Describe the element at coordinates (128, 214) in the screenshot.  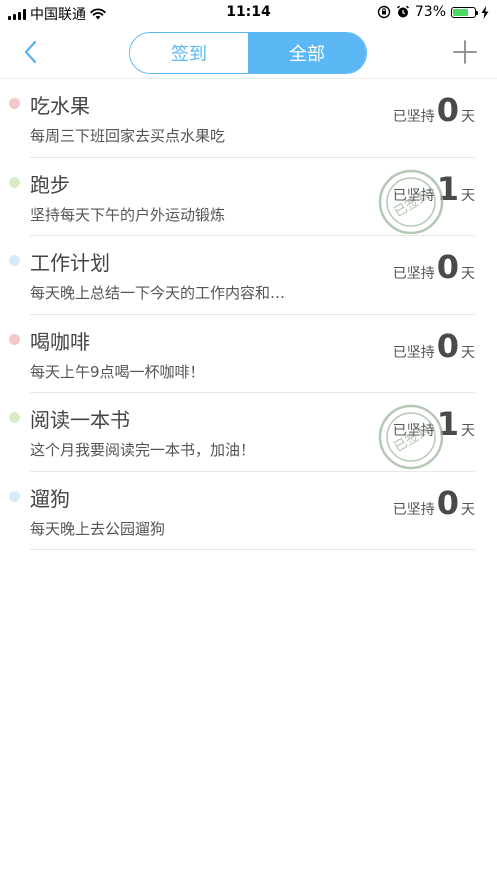
I see `habit-description: 坚持每天下午的户外运动锻炼` at that location.